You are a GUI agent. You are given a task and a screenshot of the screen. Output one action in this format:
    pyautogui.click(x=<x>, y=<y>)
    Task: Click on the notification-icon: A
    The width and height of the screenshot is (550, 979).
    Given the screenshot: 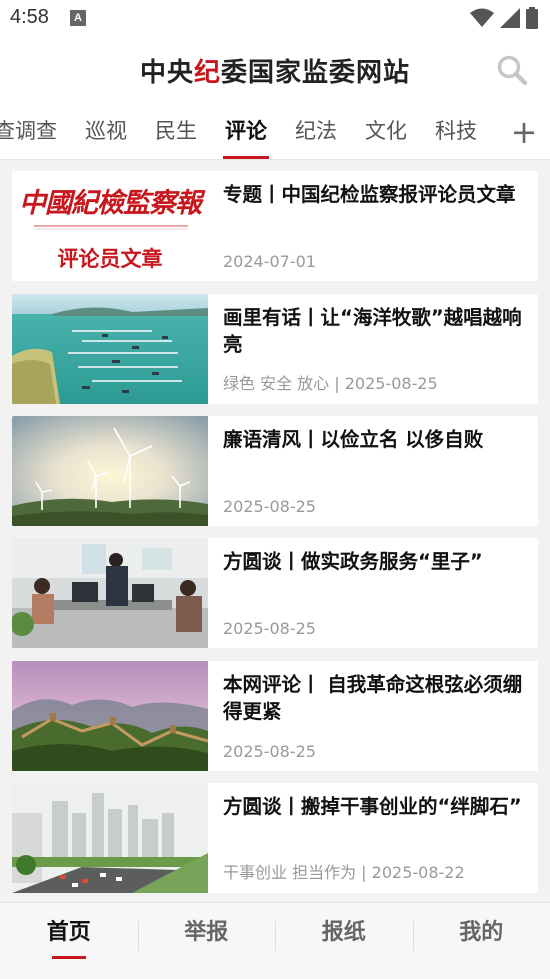 What is the action you would take?
    pyautogui.click(x=78, y=18)
    